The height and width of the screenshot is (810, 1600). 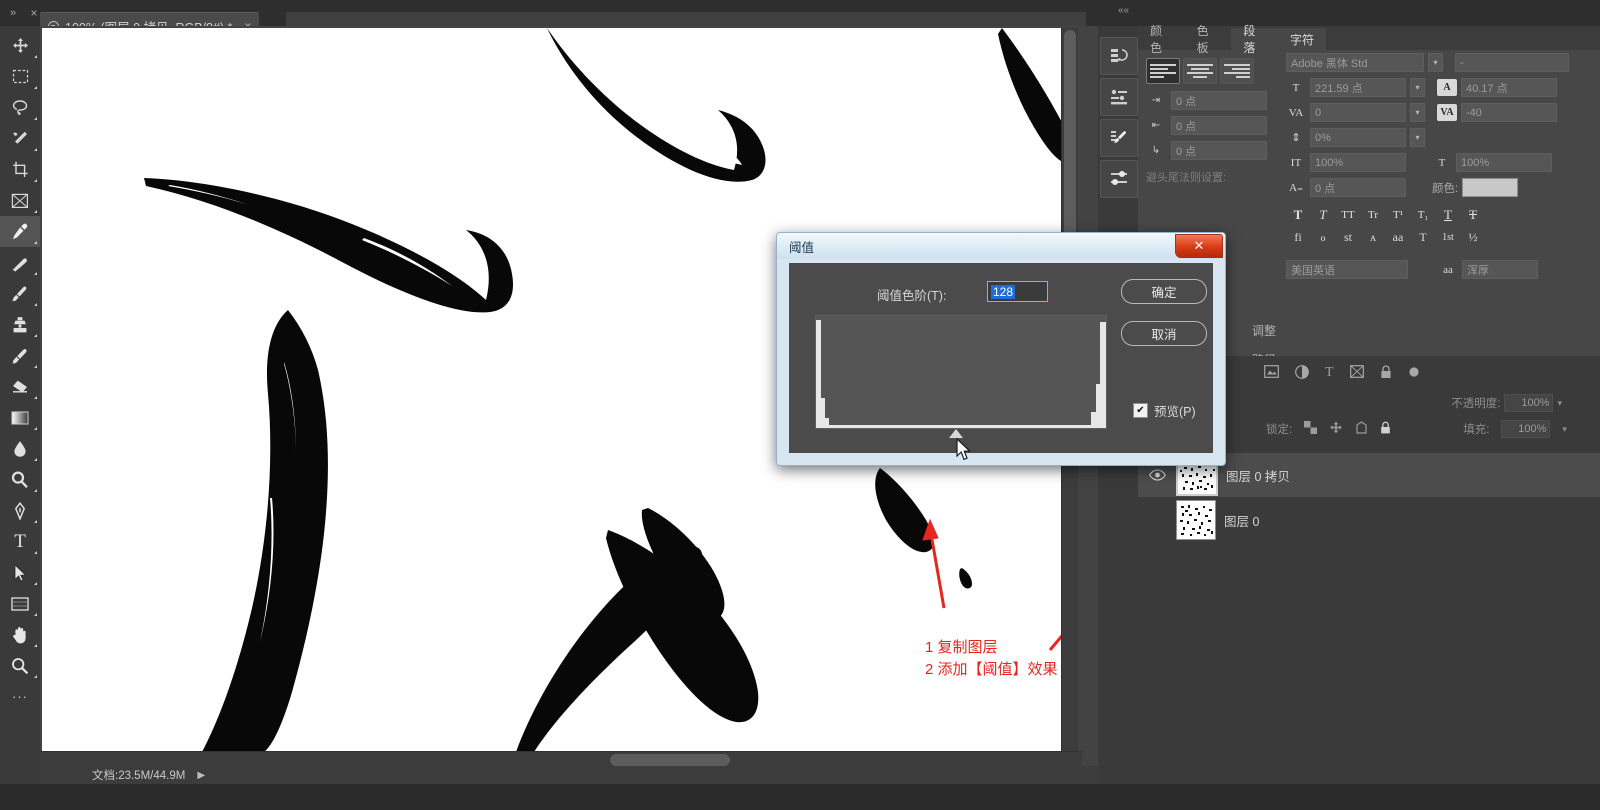 I want to click on status-expand-icon: ▶, so click(x=201, y=775).